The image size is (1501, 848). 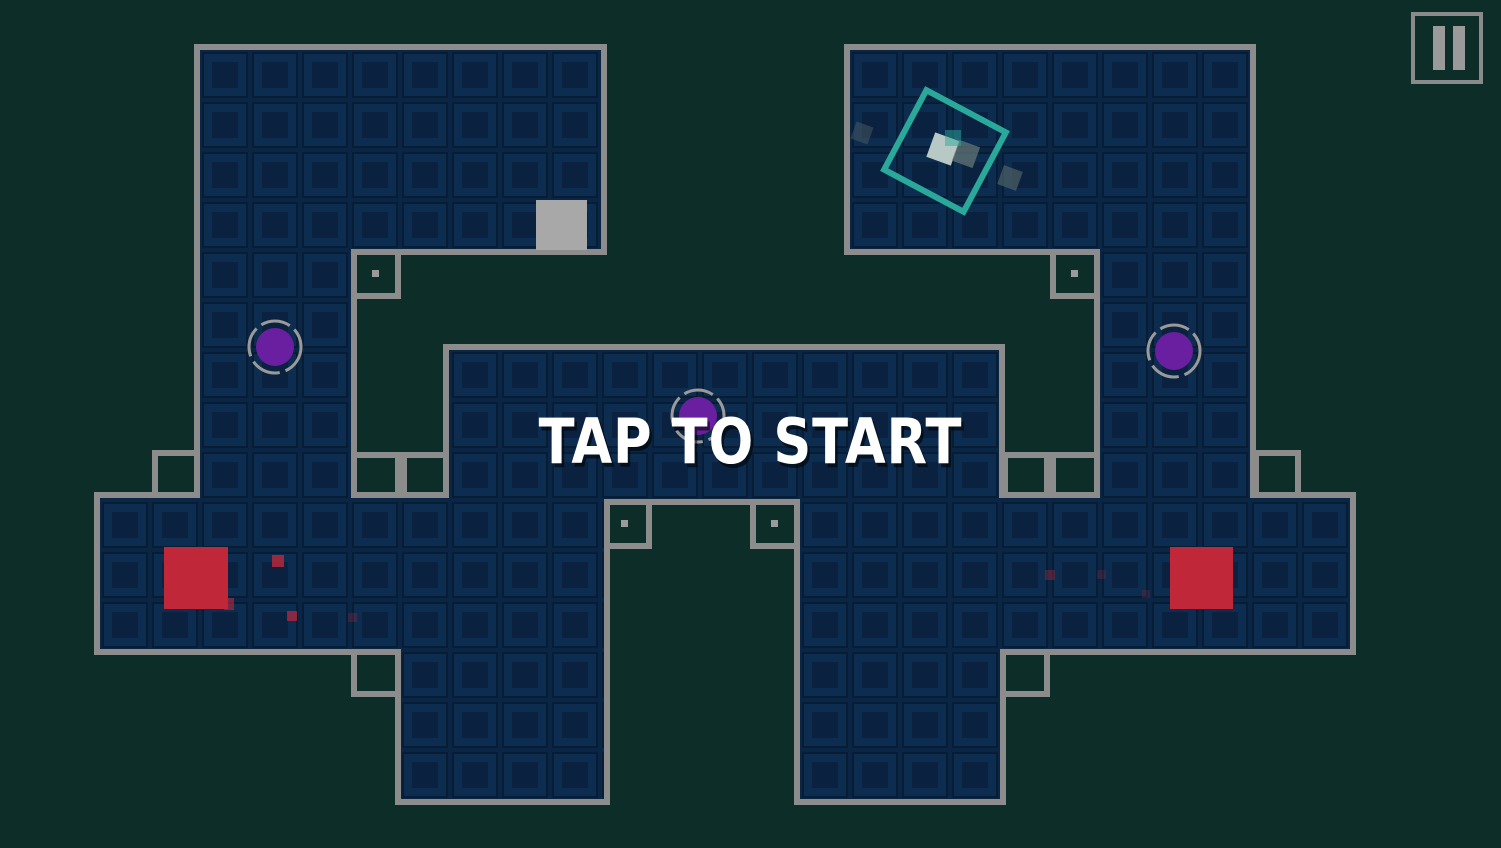 I want to click on tap-to-start-text: TAP TO START, so click(x=750, y=441).